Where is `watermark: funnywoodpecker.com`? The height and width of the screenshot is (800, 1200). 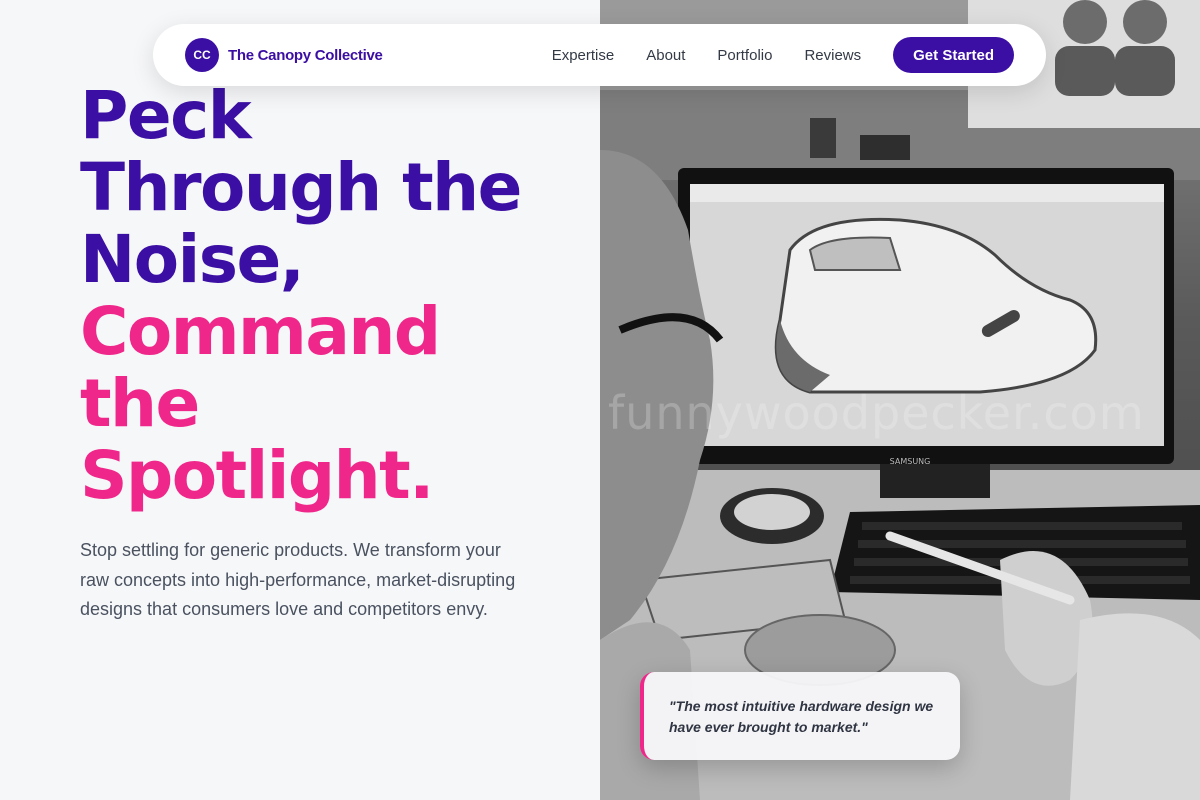 watermark: funnywoodpecker.com is located at coordinates (876, 413).